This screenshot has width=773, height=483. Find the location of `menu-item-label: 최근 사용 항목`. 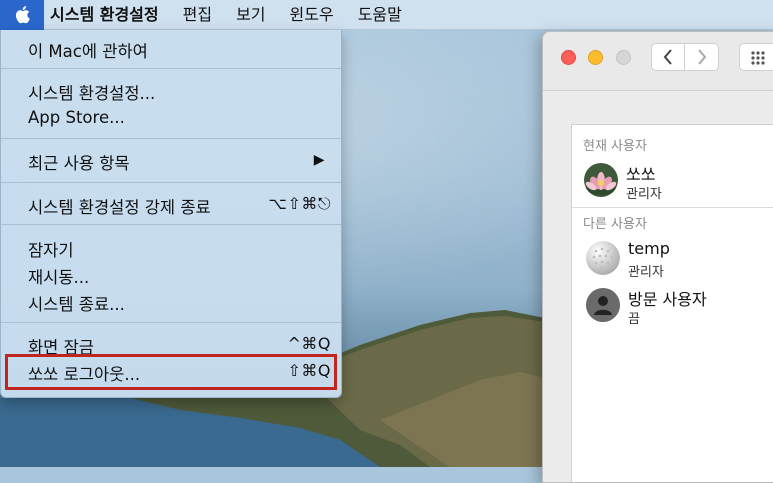

menu-item-label: 최근 사용 항목 is located at coordinates (79, 163).